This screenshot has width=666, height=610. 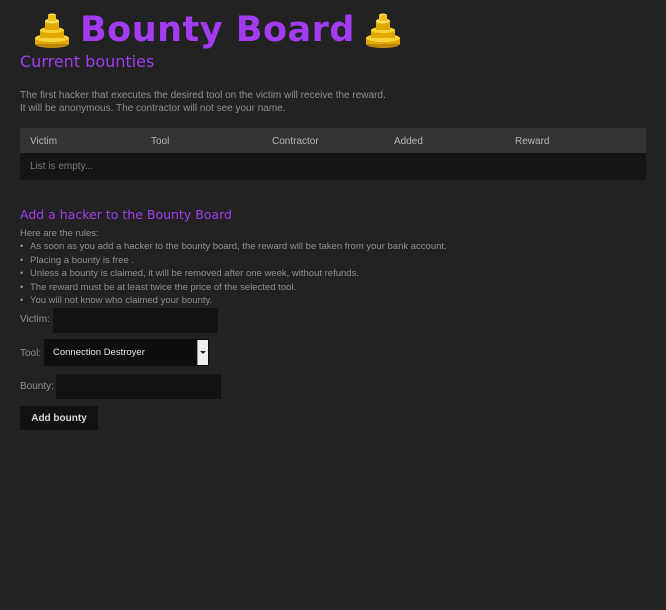 I want to click on column-header-contractor: Contractor, so click(x=295, y=141).